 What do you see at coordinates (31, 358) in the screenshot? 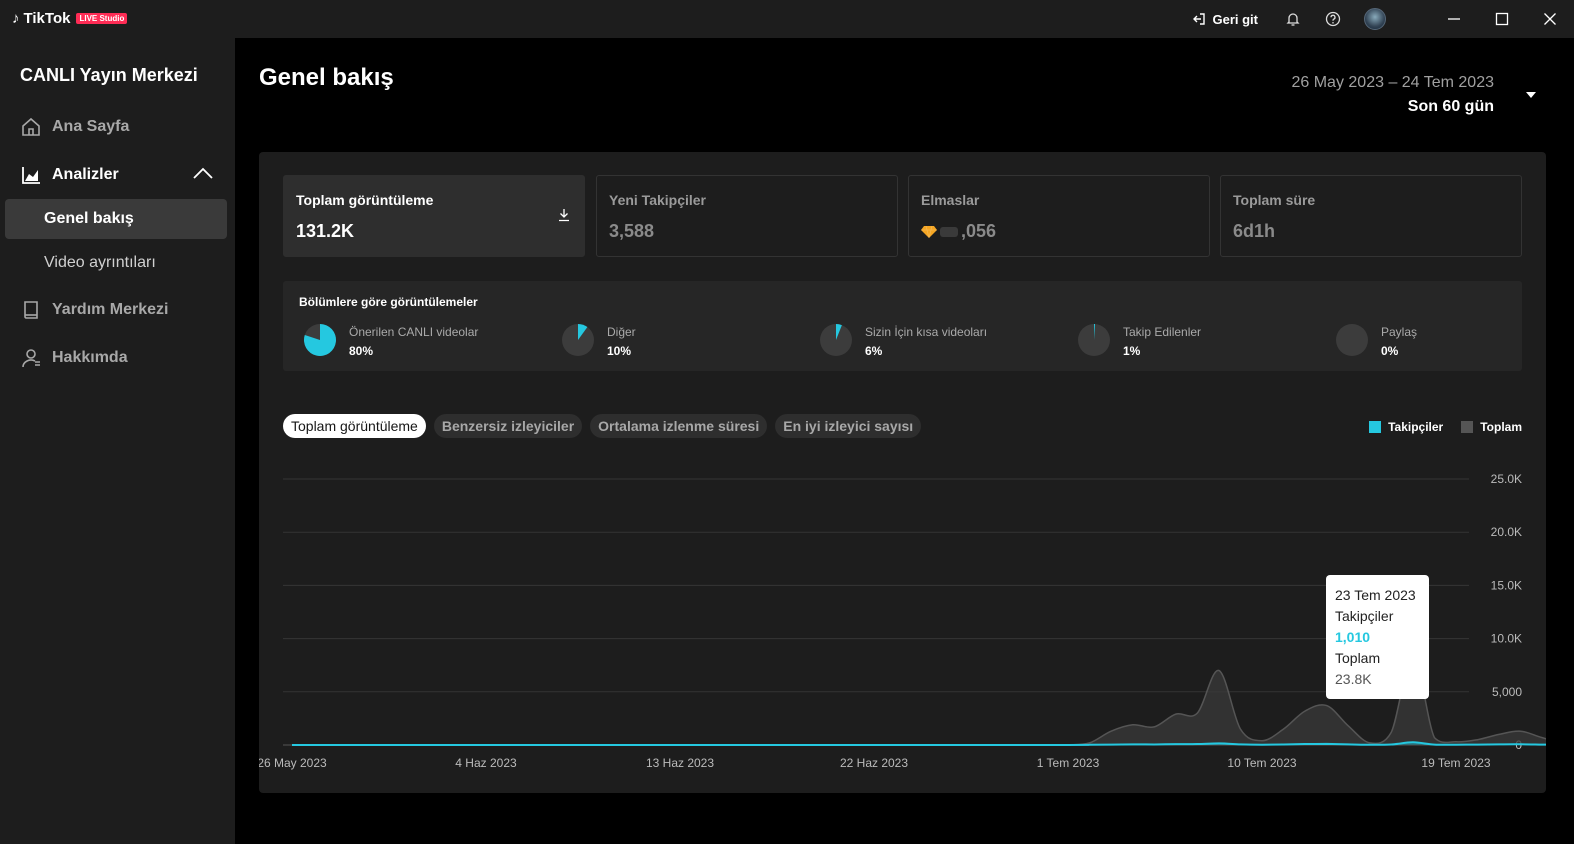
I see `user-info-icon` at bounding box center [31, 358].